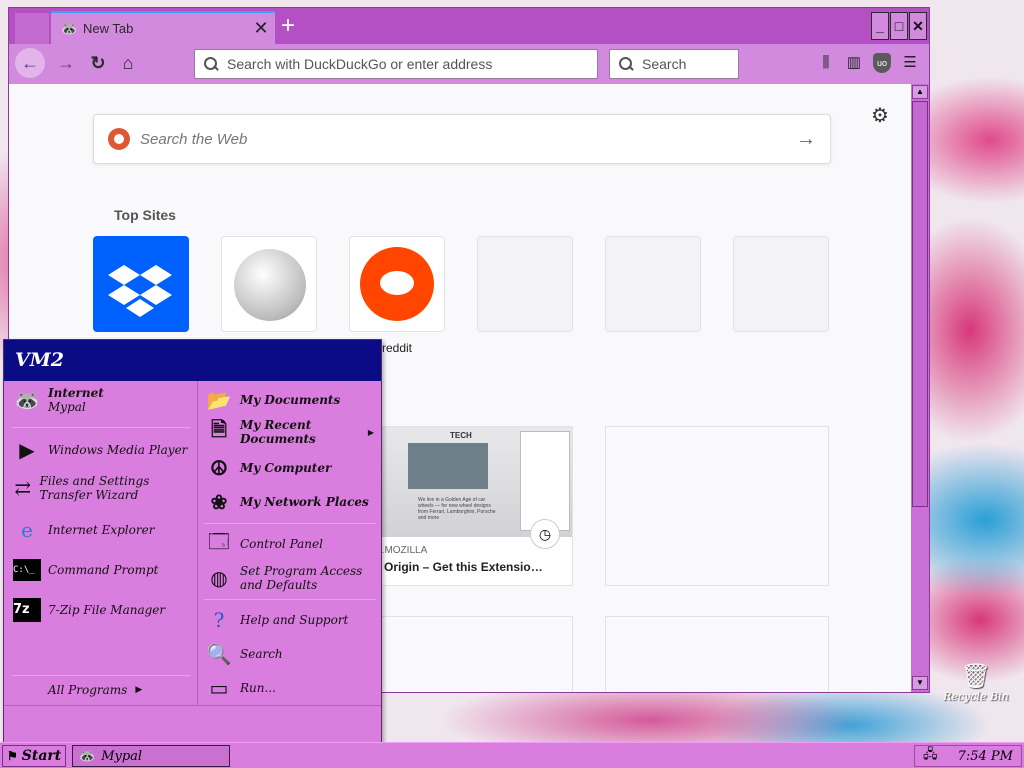  What do you see at coordinates (920, 92) in the screenshot?
I see `scroll-up-icon: ▲` at bounding box center [920, 92].